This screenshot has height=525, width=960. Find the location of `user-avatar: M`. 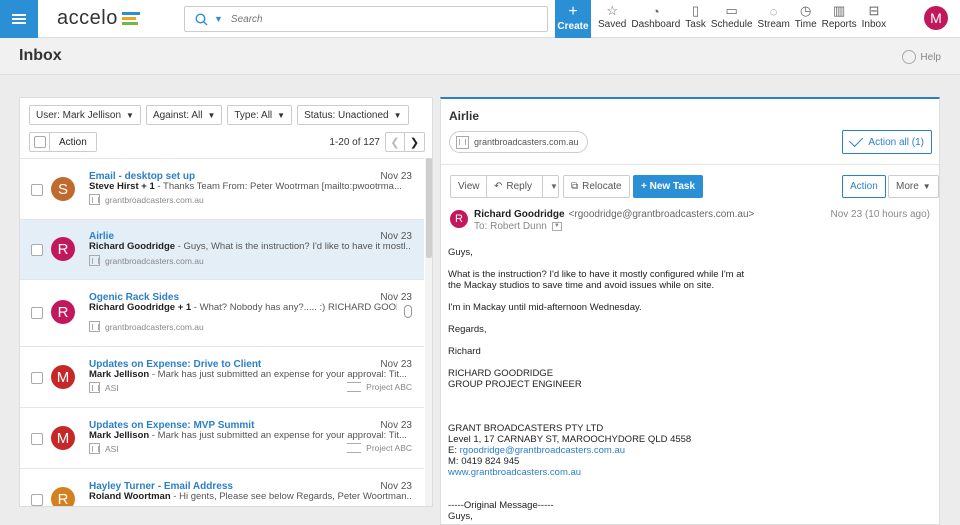

user-avatar: M is located at coordinates (936, 18).